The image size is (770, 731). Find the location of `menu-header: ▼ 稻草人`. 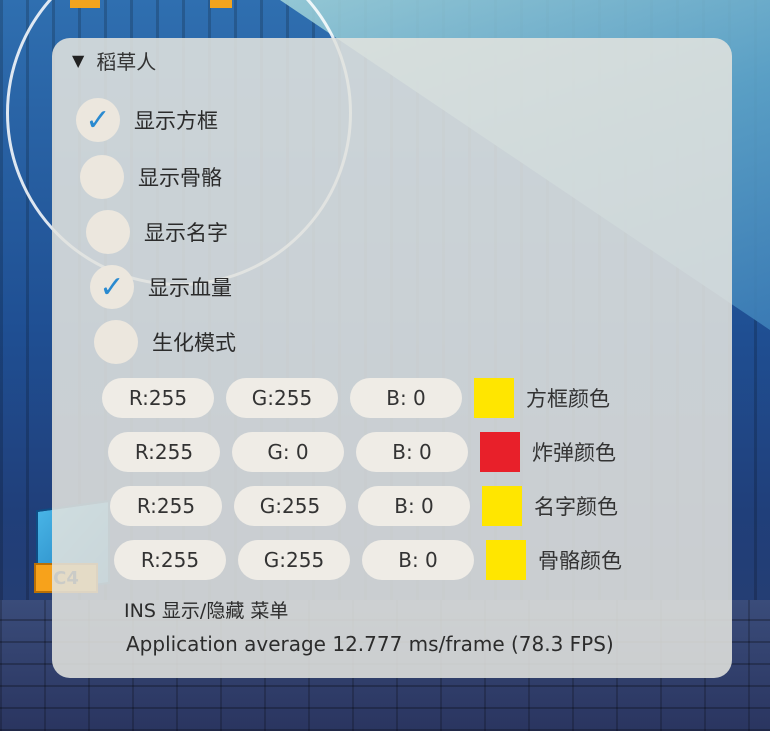

menu-header: ▼ 稻草人 is located at coordinates (114, 60).